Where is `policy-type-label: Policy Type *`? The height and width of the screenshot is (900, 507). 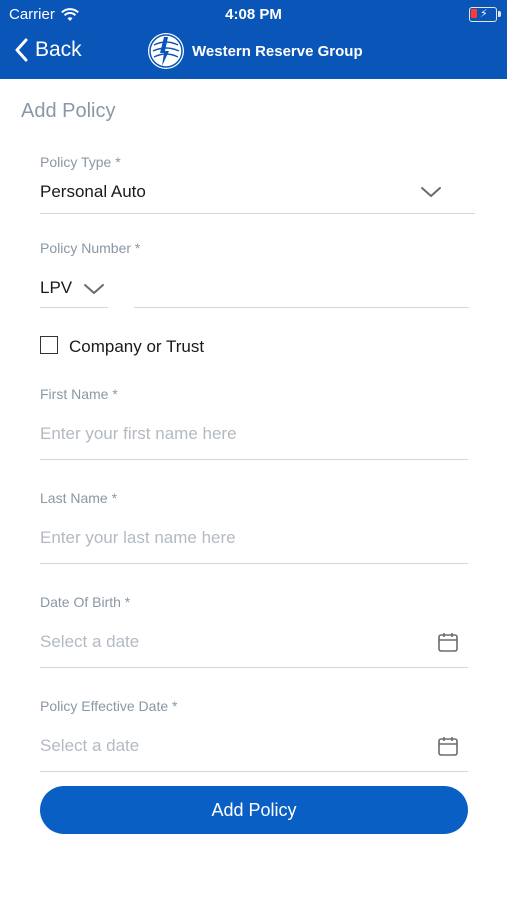 policy-type-label: Policy Type * is located at coordinates (80, 162).